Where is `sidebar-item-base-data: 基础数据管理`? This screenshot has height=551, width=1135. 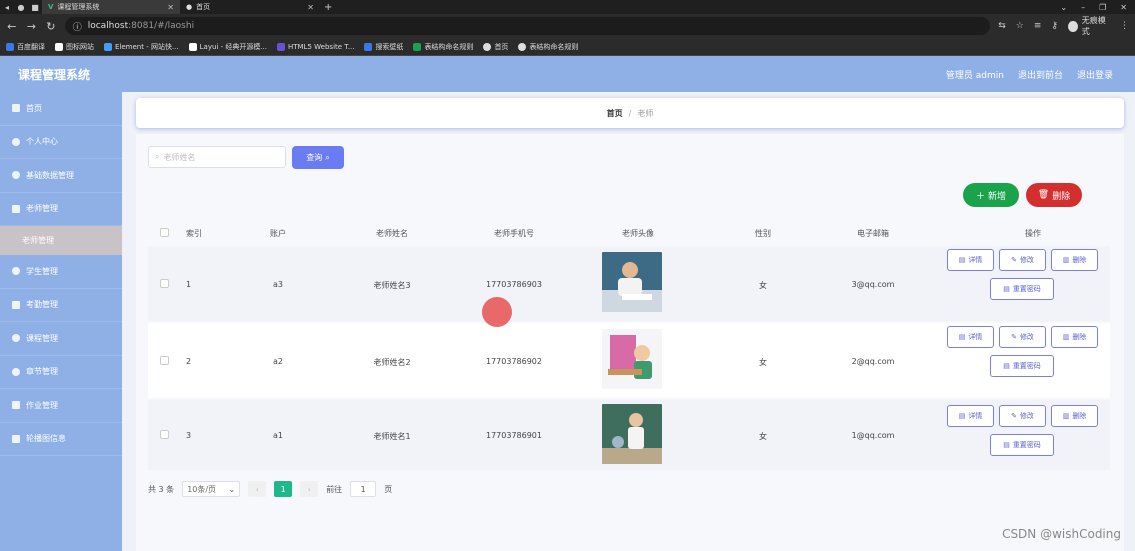
sidebar-item-base-data: 基础数据管理 is located at coordinates (61, 176).